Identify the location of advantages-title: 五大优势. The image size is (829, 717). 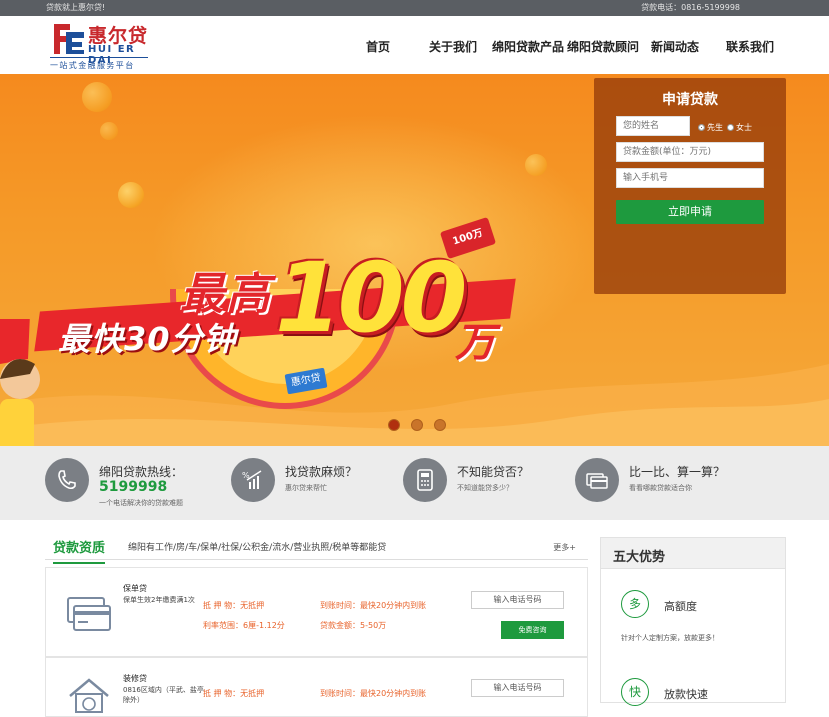
(639, 557).